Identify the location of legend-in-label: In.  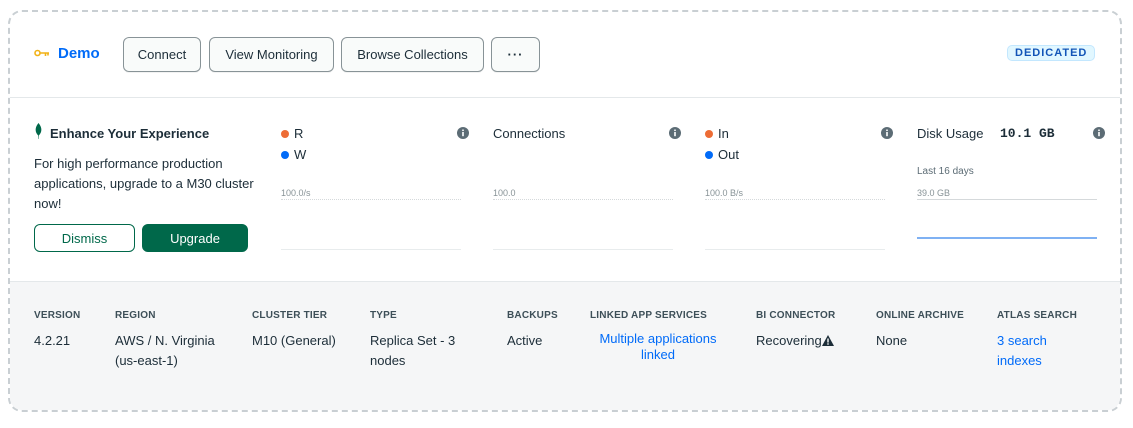
(723, 133).